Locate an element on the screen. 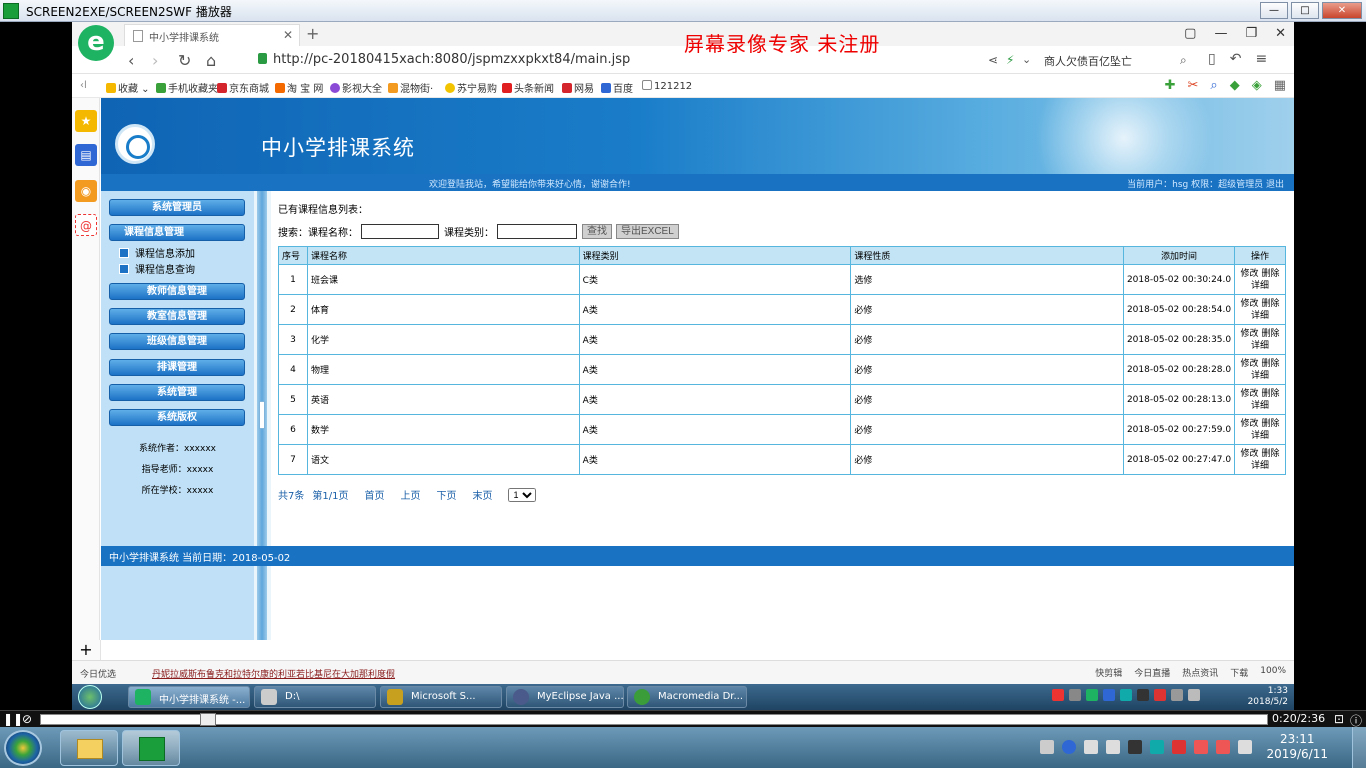 The height and width of the screenshot is (768, 1366). browser-tab: 中小学排课系统 ✕ is located at coordinates (212, 35).